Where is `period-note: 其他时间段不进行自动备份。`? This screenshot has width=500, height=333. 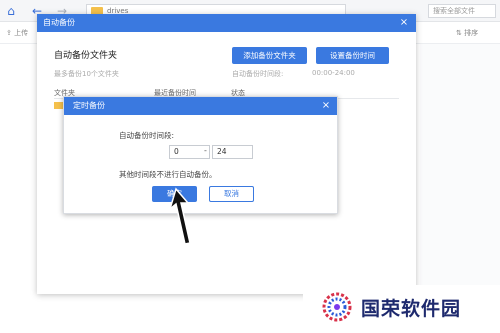
period-note: 其他时间段不进行自动备份。 is located at coordinates (168, 174).